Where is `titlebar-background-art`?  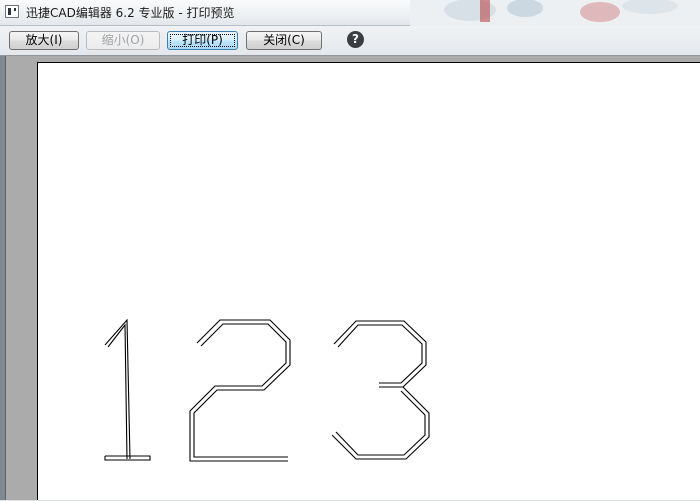
titlebar-background-art is located at coordinates (555, 13).